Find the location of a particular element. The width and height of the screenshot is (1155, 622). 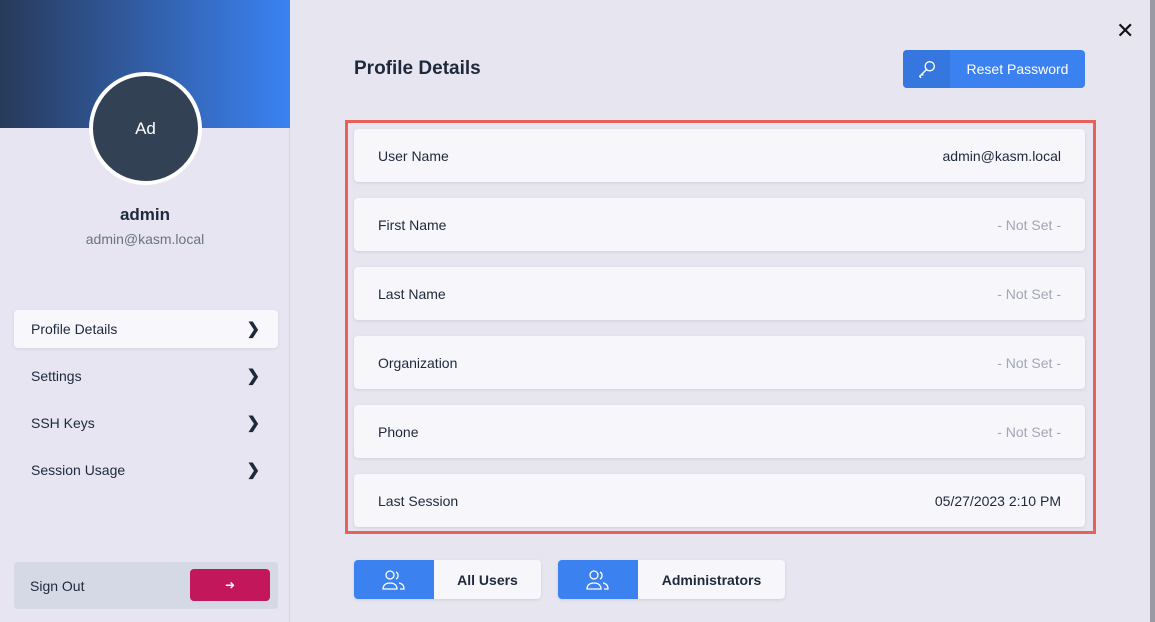

close-icon: ✕ is located at coordinates (1125, 31).